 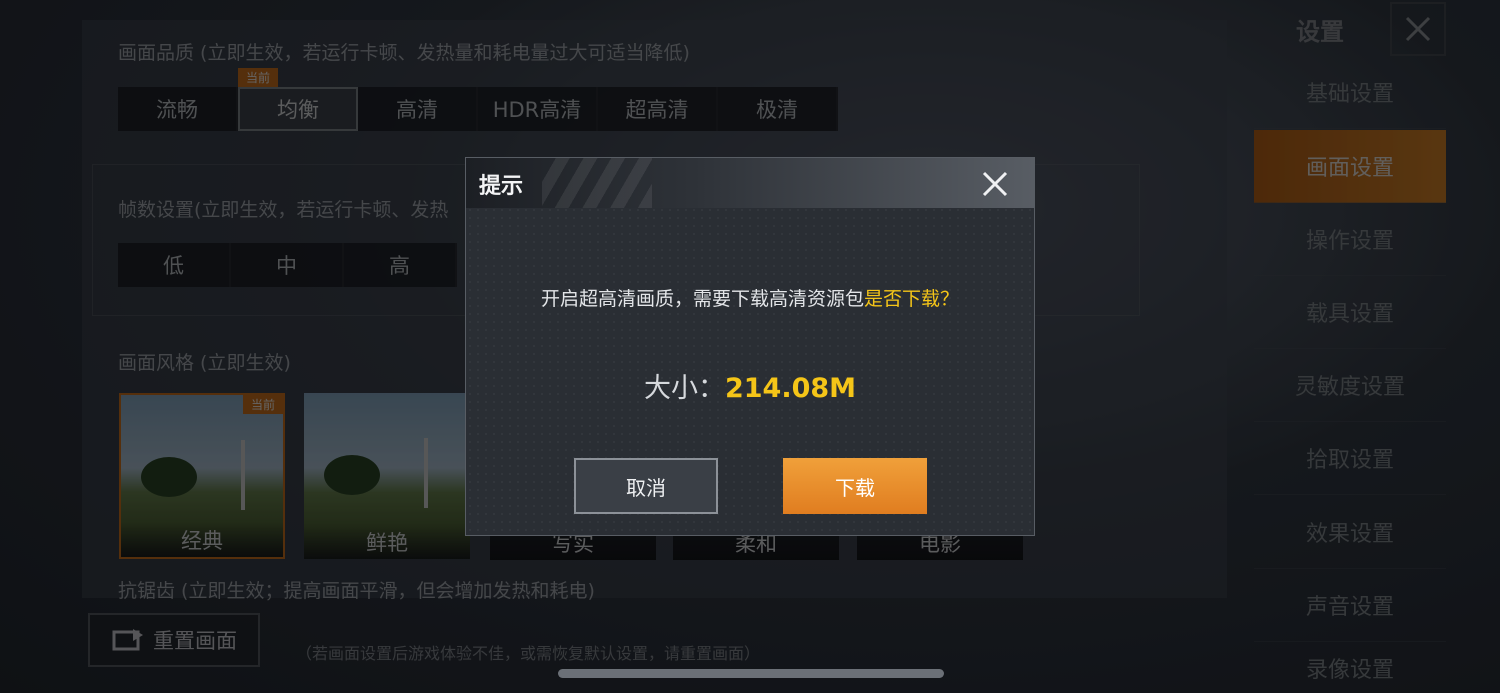 What do you see at coordinates (912, 299) in the screenshot?
I see `message-highlight: 是否下载？` at bounding box center [912, 299].